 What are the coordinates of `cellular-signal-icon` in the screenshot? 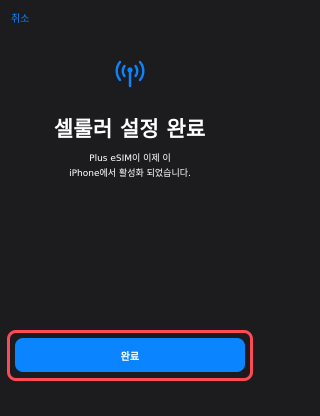 It's located at (130, 74).